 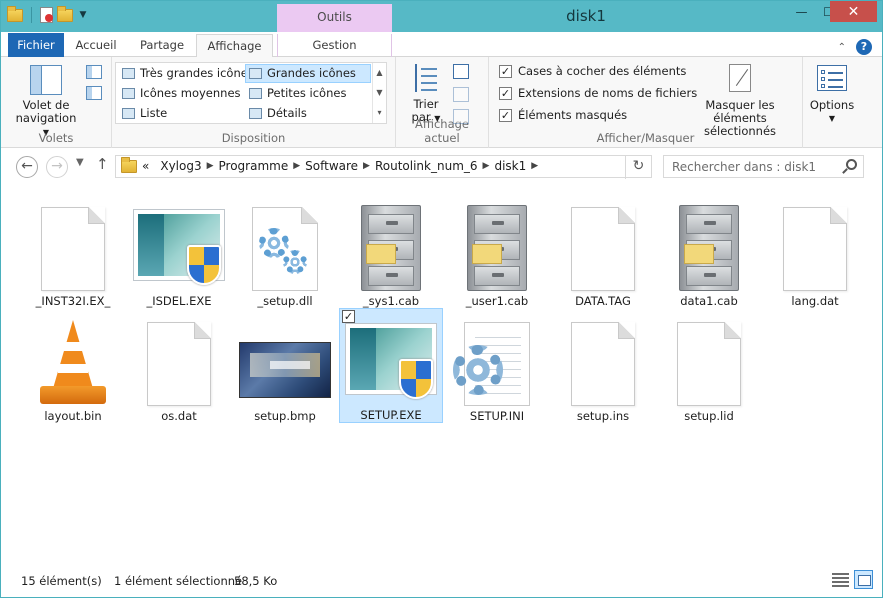 I want to click on search-box, so click(x=763, y=166).